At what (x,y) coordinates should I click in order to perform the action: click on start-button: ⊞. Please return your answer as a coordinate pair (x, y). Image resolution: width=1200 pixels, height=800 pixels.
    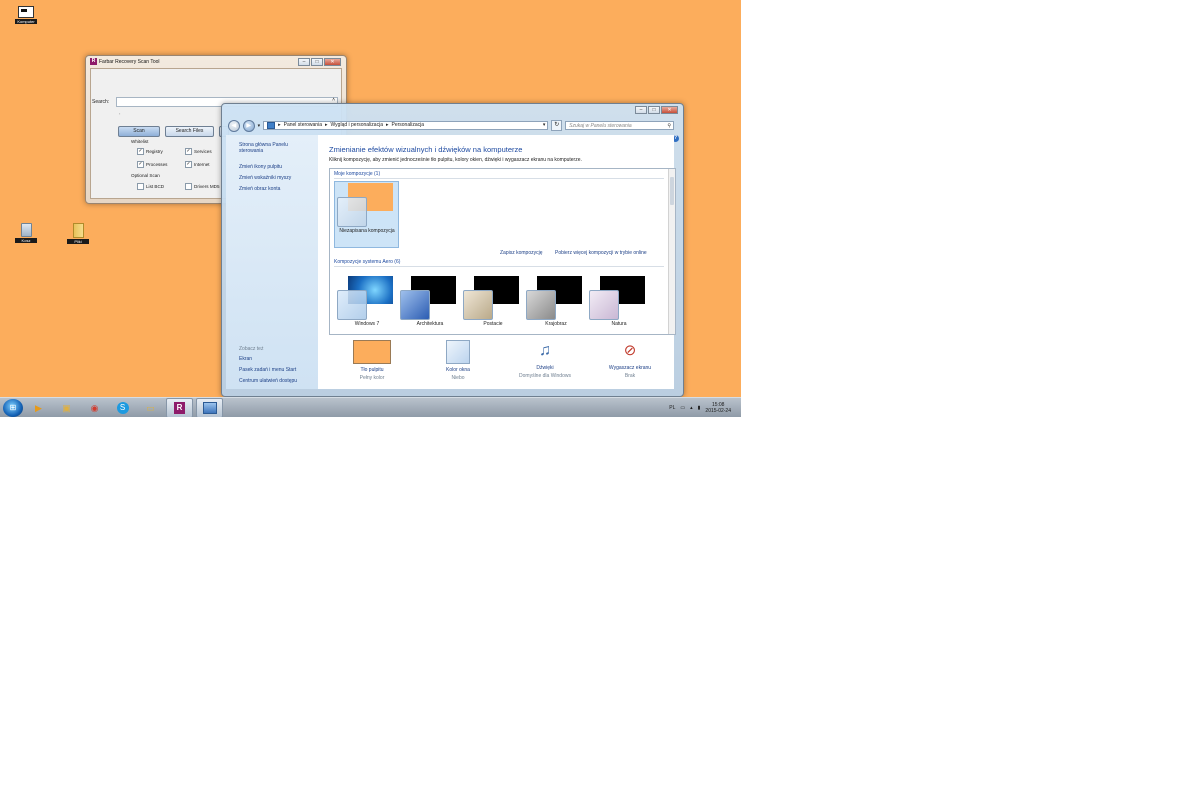
    Looking at the image, I should click on (13, 408).